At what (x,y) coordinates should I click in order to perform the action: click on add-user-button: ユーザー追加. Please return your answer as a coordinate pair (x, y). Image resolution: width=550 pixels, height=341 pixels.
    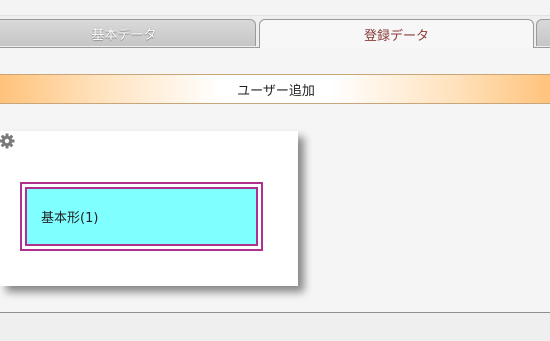
    Looking at the image, I should click on (275, 89).